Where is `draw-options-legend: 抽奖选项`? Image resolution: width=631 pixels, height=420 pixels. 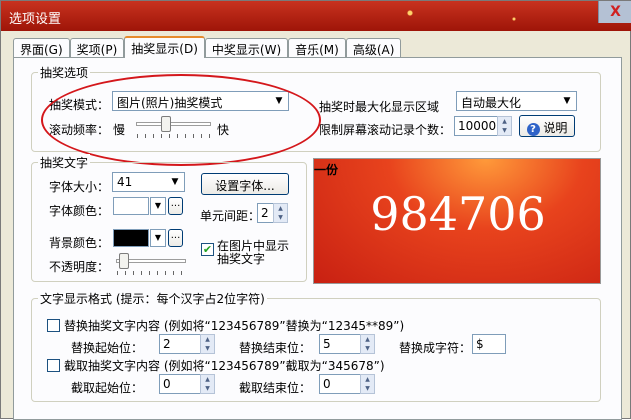 draw-options-legend: 抽奖选项 is located at coordinates (64, 72).